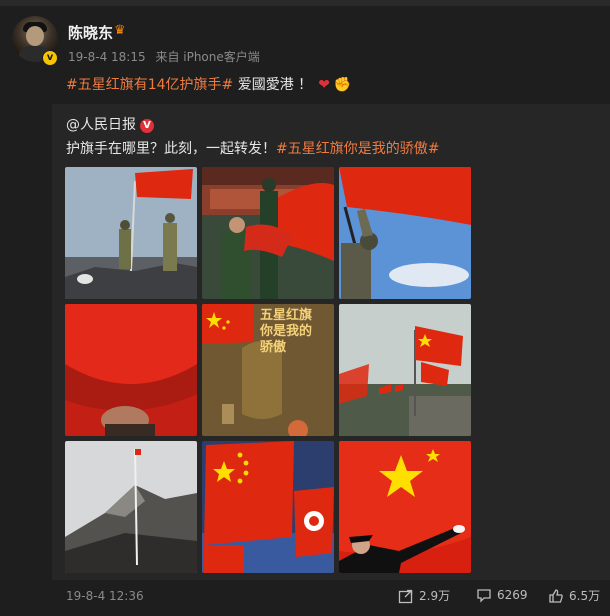 The width and height of the screenshot is (610, 616). I want to click on image-flags-great-wall, so click(405, 370).